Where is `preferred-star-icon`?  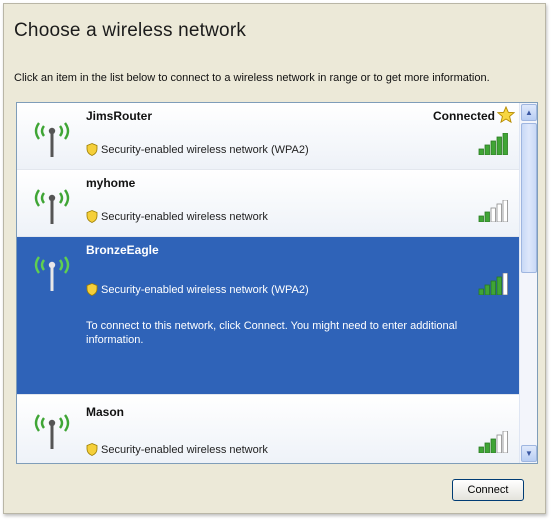
preferred-star-icon is located at coordinates (506, 115).